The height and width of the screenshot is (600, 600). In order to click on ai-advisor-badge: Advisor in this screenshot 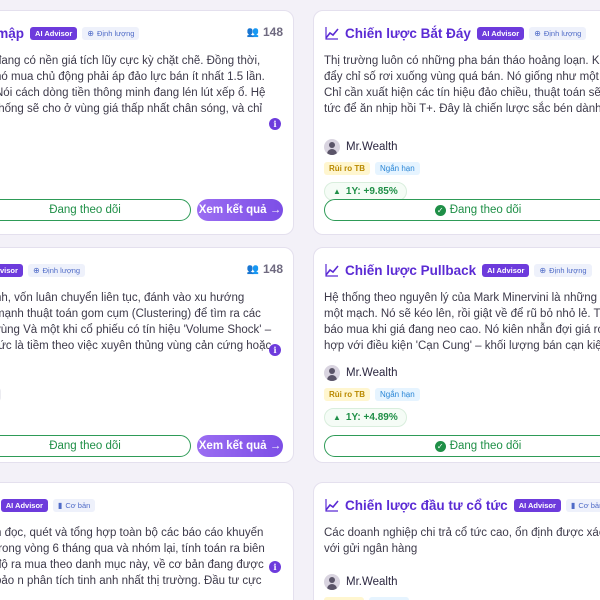, I will do `click(11, 270)`.